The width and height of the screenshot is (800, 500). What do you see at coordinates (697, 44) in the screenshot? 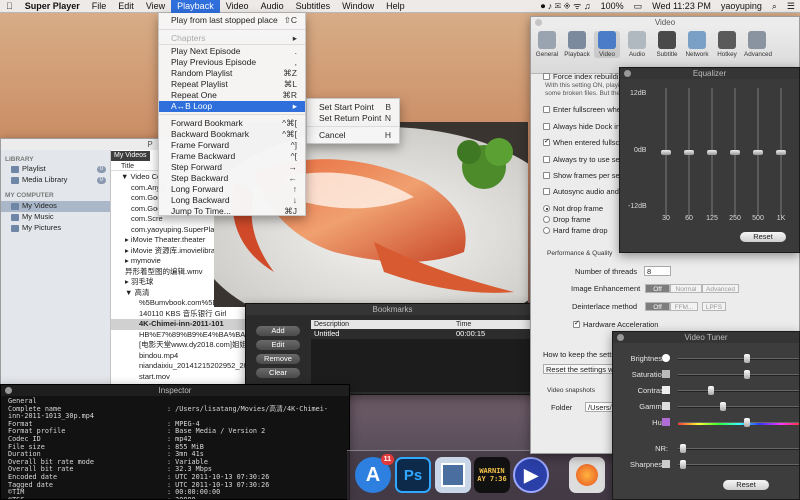
I see `tab-network: Network` at bounding box center [697, 44].